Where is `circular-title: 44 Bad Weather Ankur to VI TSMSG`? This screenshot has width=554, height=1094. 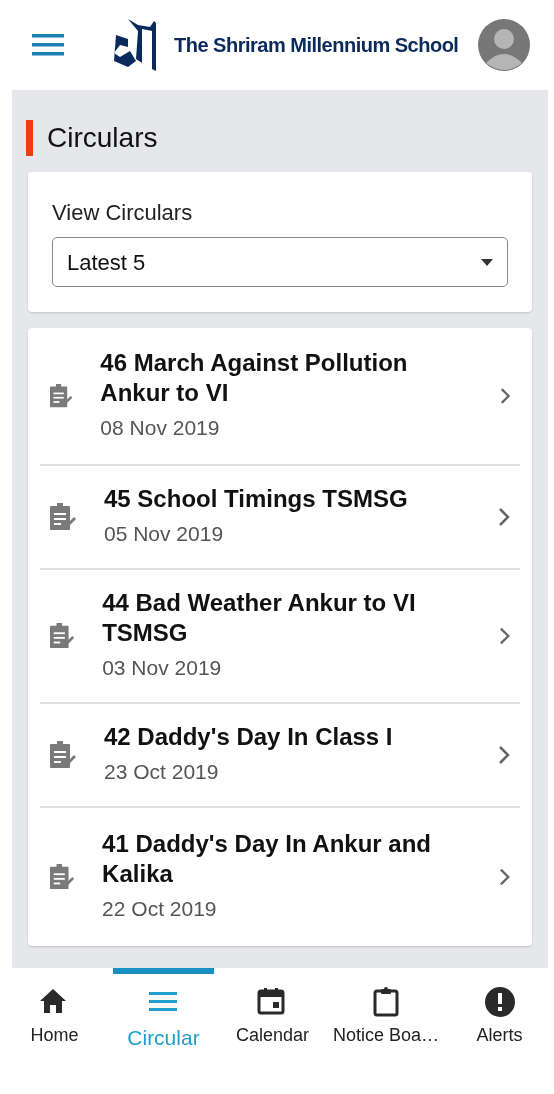 circular-title: 44 Bad Weather Ankur to VI TSMSG is located at coordinates (259, 618).